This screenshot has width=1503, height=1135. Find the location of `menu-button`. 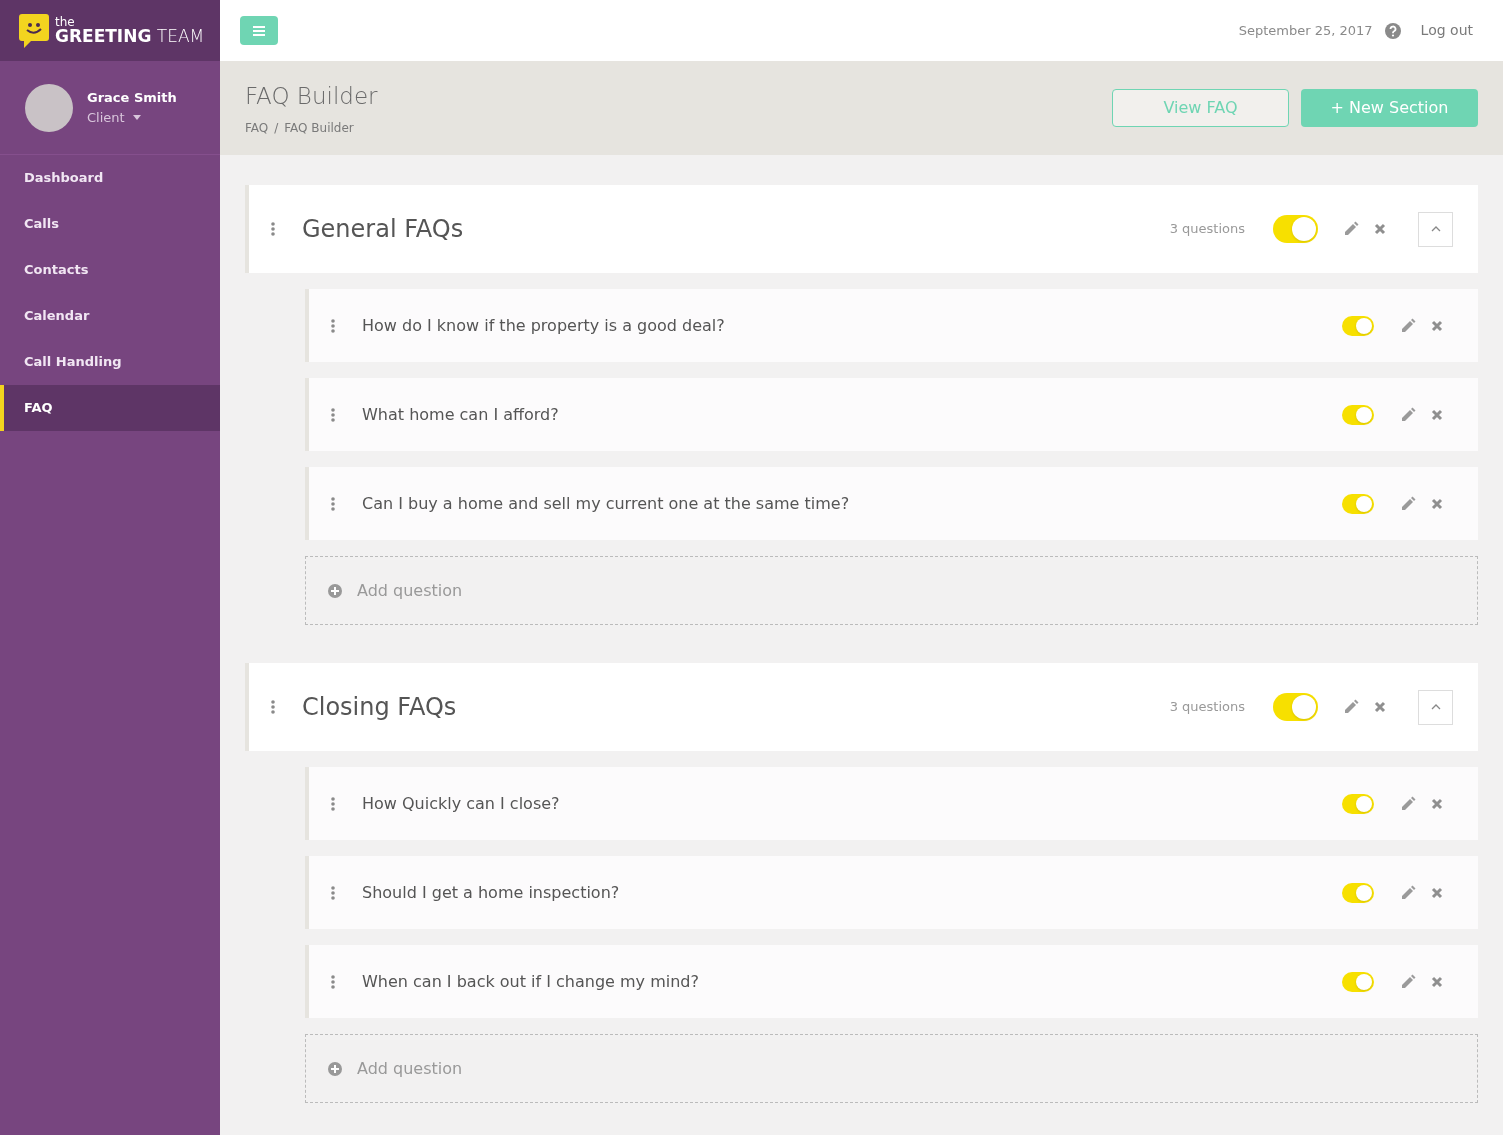

menu-button is located at coordinates (259, 30).